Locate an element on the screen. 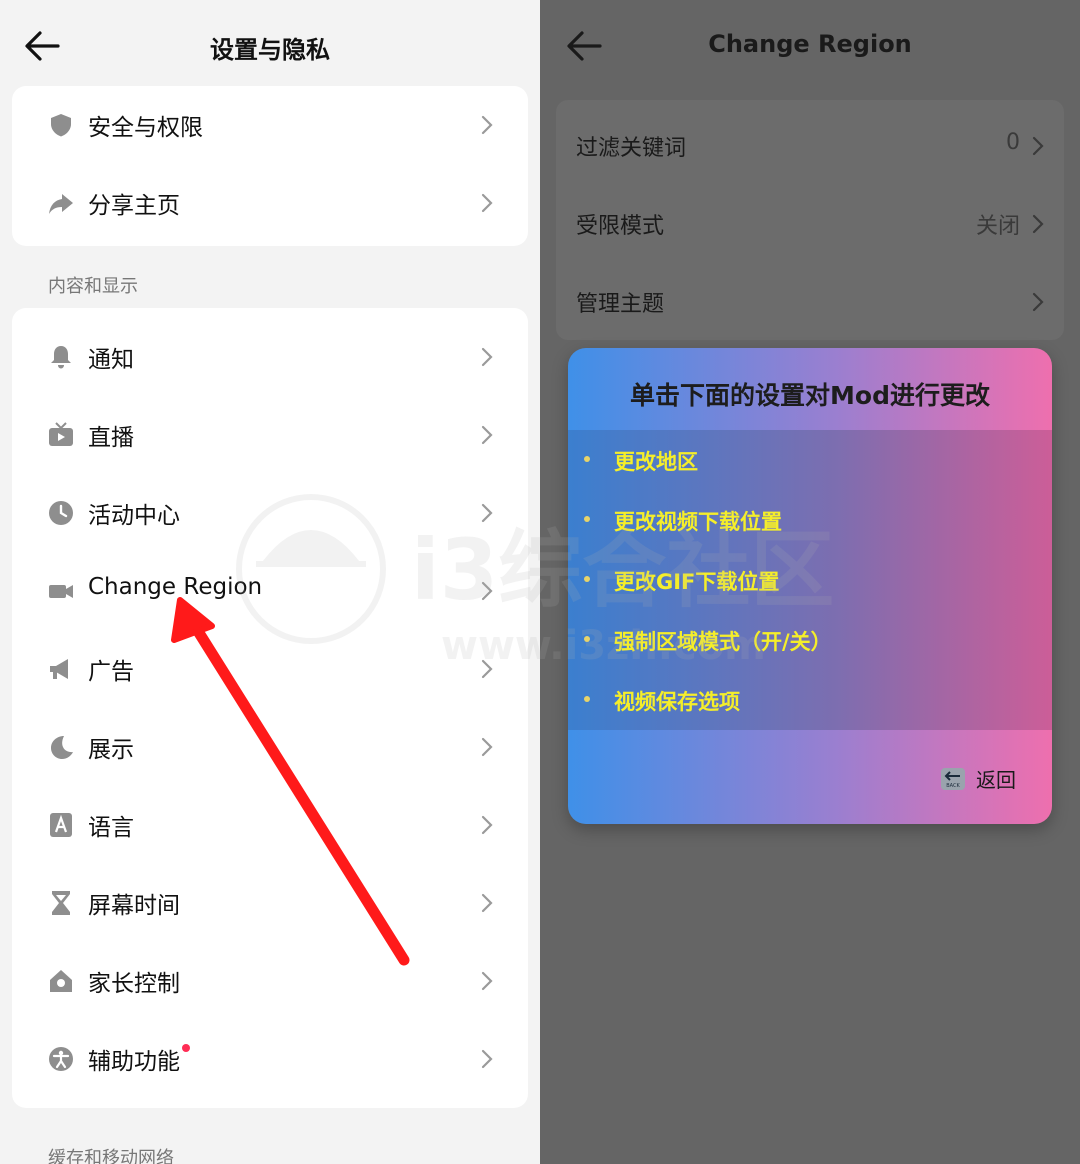  settings-item-label: 受限模式 is located at coordinates (620, 226).